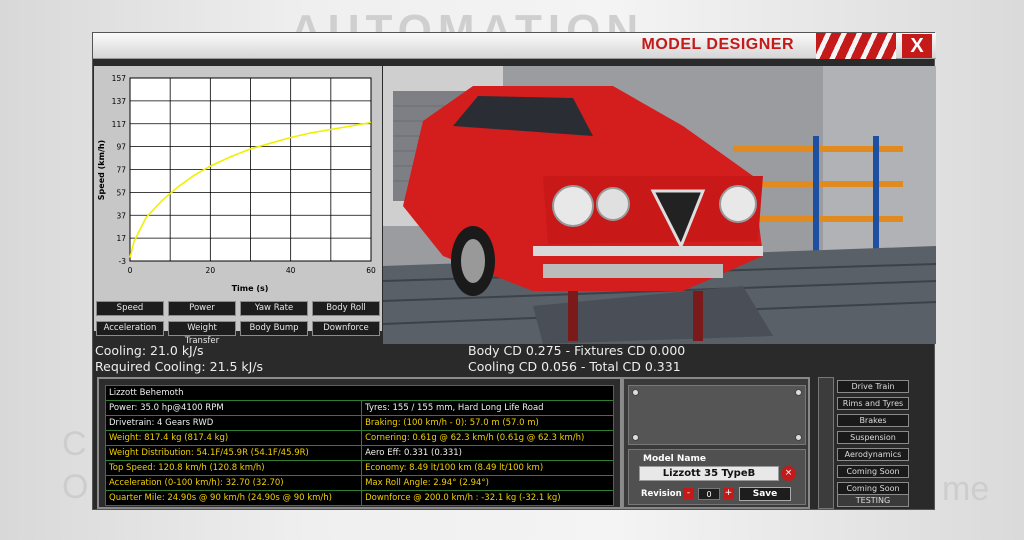 This screenshot has width=1024, height=540. Describe the element at coordinates (123, 261) in the screenshot. I see `y-tick-label: -3` at that location.